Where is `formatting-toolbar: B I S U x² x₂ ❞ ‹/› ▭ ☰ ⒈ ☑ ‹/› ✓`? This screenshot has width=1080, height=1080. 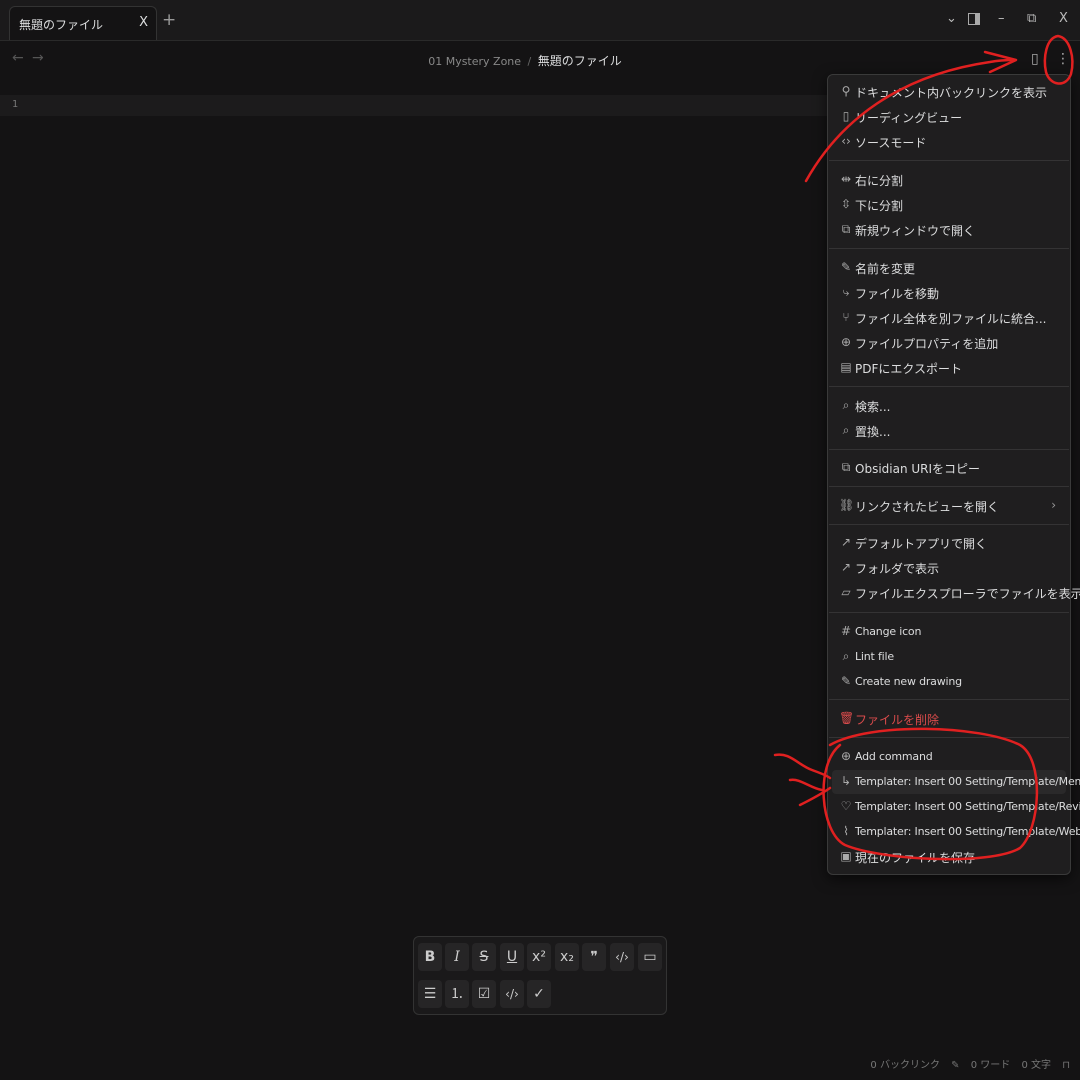
formatting-toolbar: B I S U x² x₂ ❞ ‹/› ▭ ☰ ⒈ ☑ ‹/› ✓ is located at coordinates (540, 975).